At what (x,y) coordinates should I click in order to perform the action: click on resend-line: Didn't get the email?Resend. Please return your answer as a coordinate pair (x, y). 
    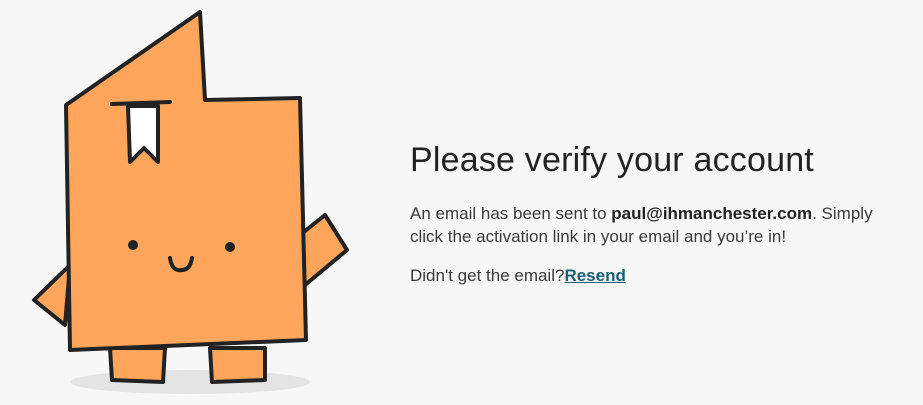
    Looking at the image, I should click on (655, 275).